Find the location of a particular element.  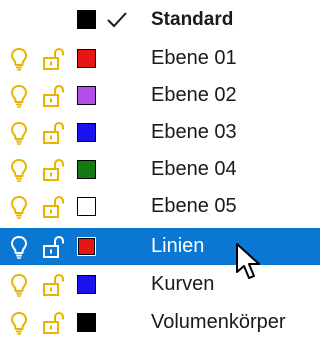

layer-row: Ebene 02 is located at coordinates (160, 95).